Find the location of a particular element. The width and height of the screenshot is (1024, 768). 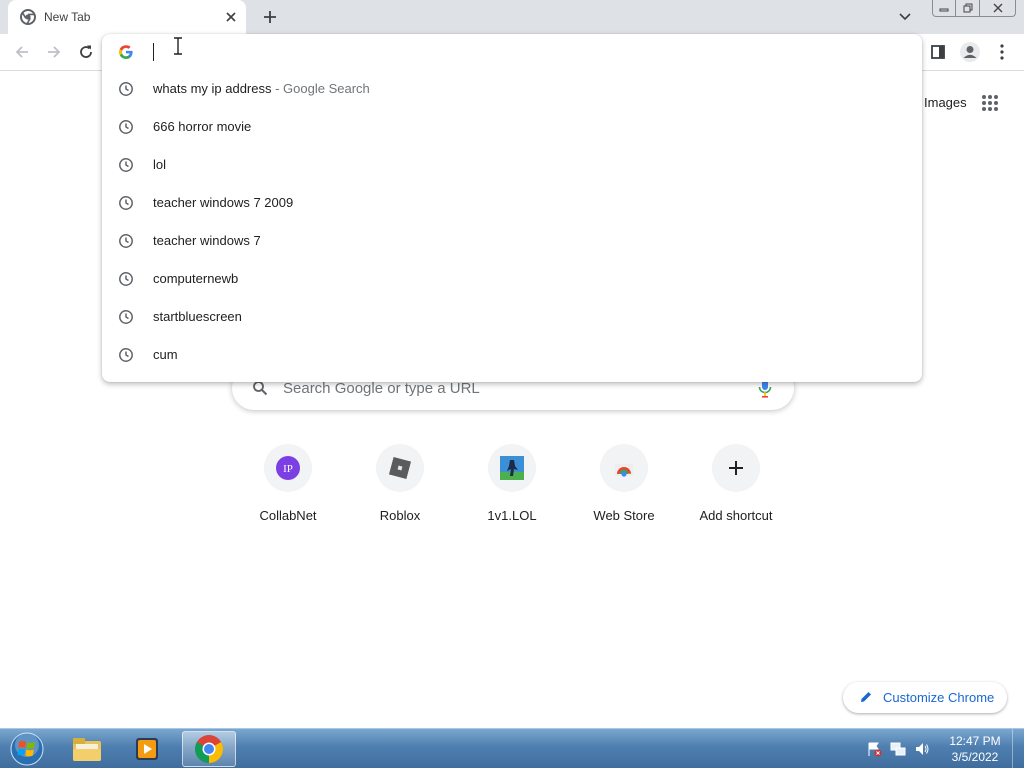

side-panel-icon is located at coordinates (938, 52).